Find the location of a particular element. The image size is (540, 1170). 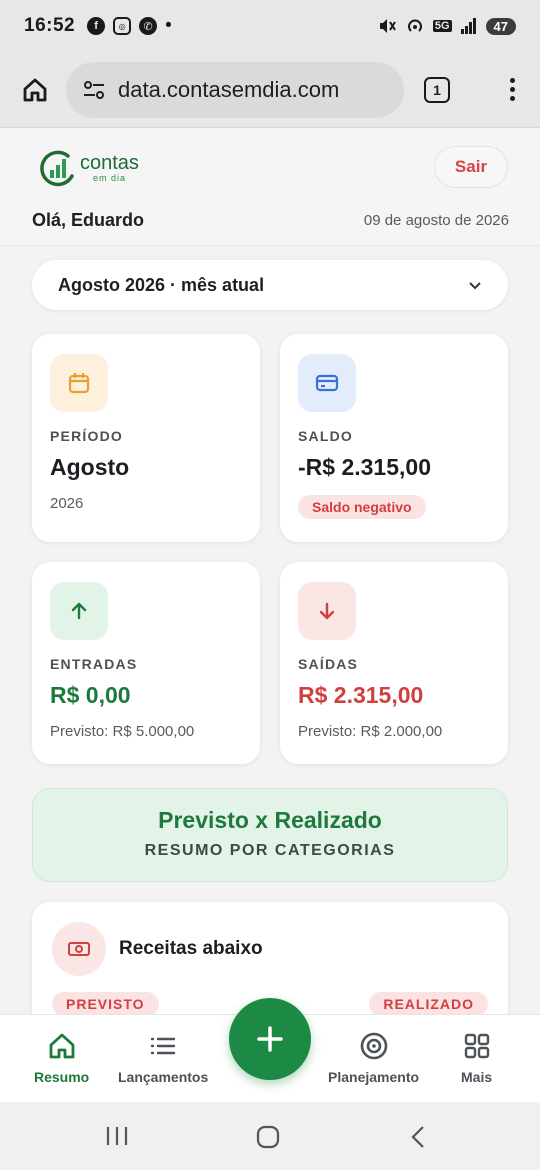

instagram-icon: ◎ is located at coordinates (122, 26).